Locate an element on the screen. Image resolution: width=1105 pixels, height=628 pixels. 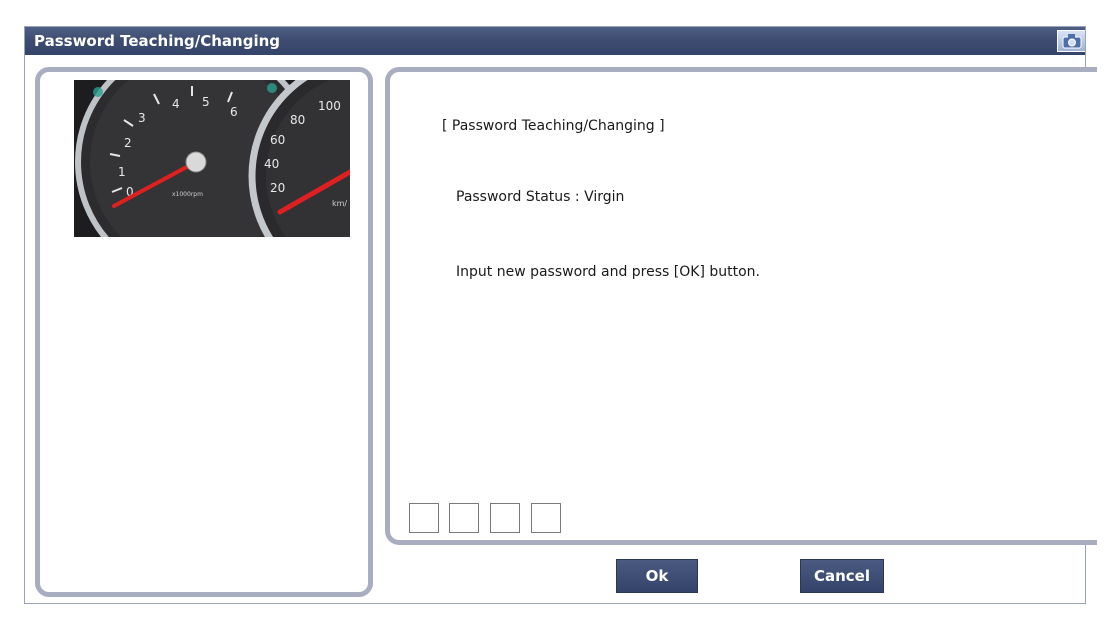
title-bar: Password Teaching/Changing is located at coordinates (555, 41).